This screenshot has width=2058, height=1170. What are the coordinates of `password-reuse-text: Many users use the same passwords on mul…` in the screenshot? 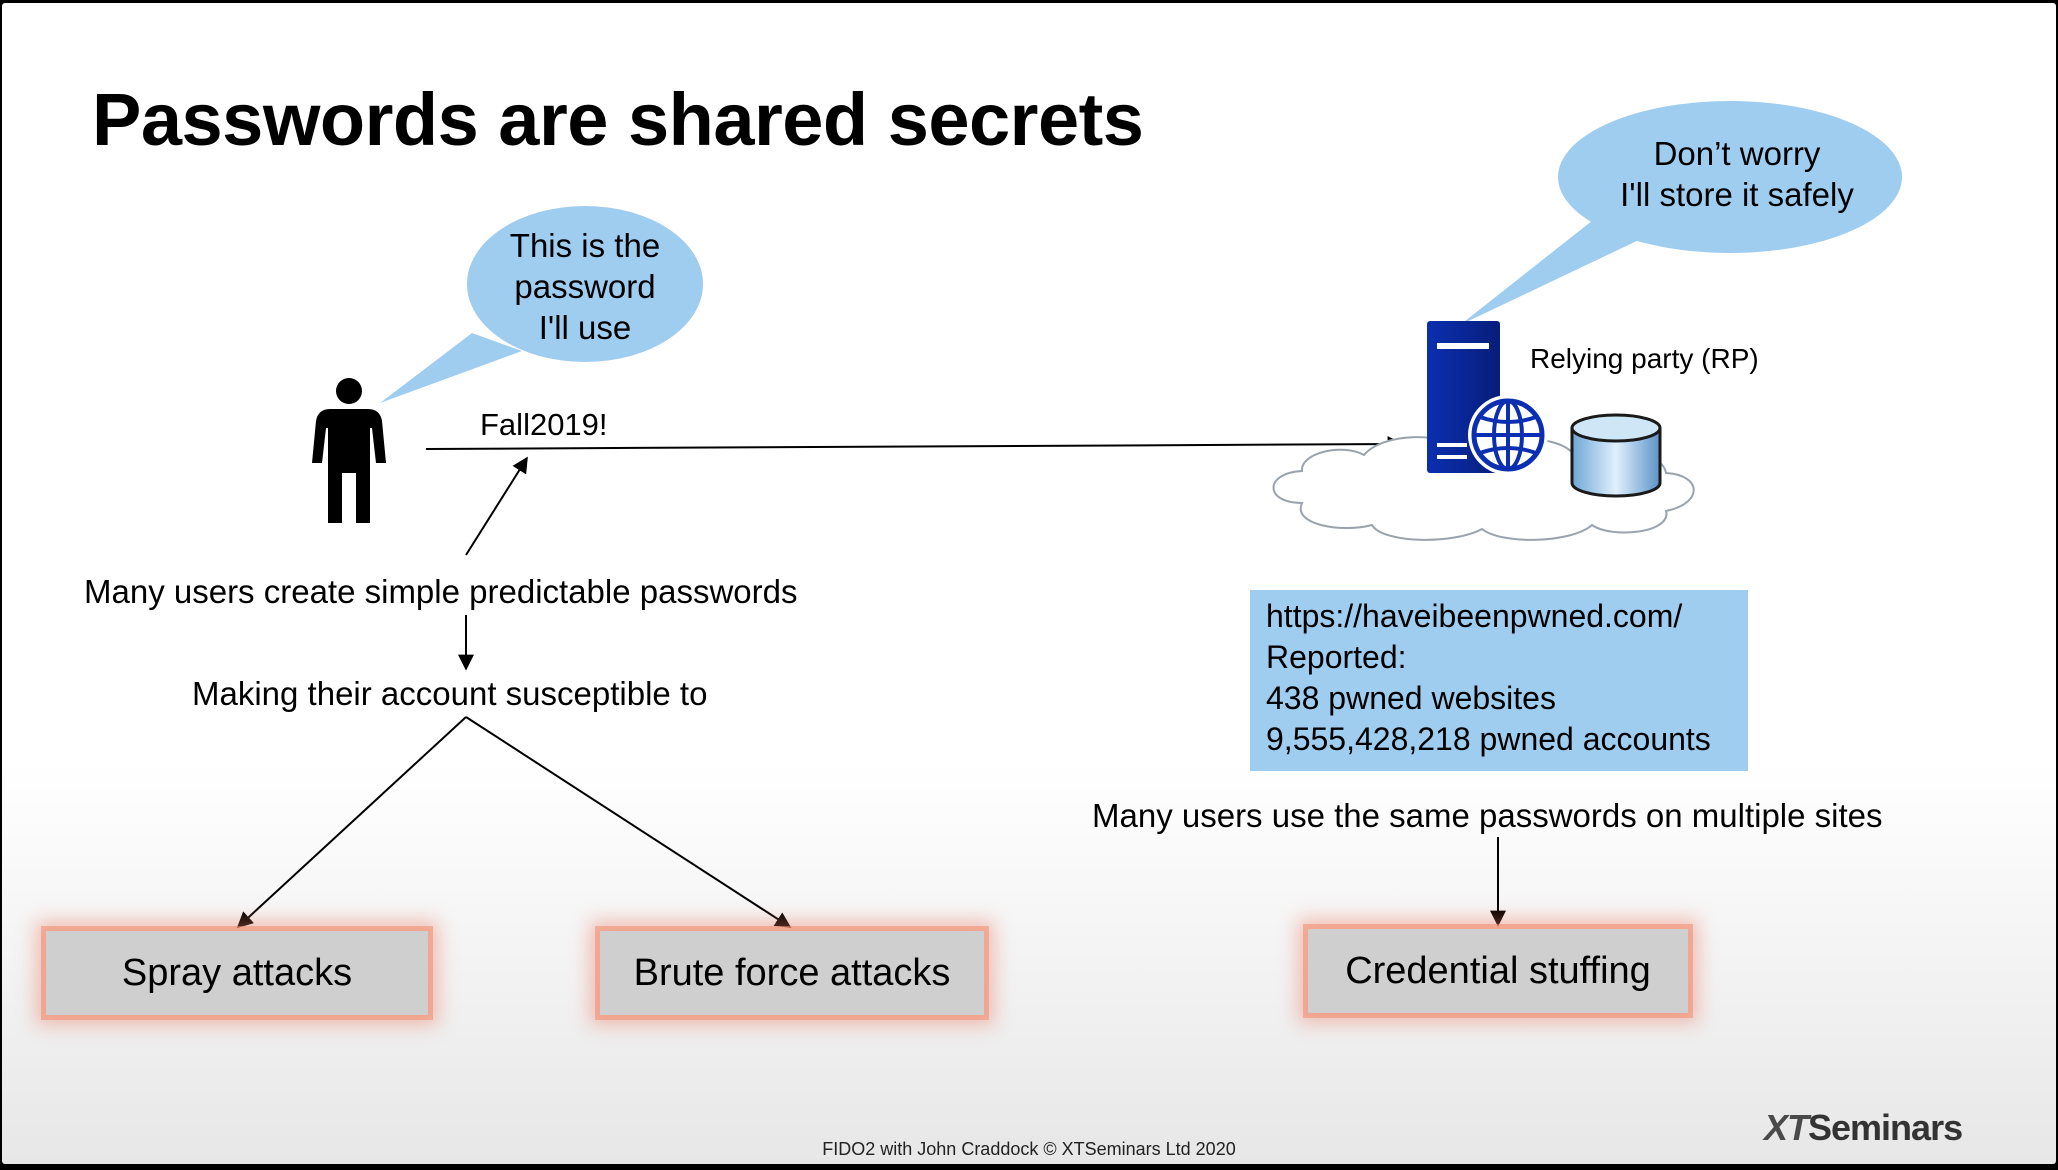 It's located at (1487, 815).